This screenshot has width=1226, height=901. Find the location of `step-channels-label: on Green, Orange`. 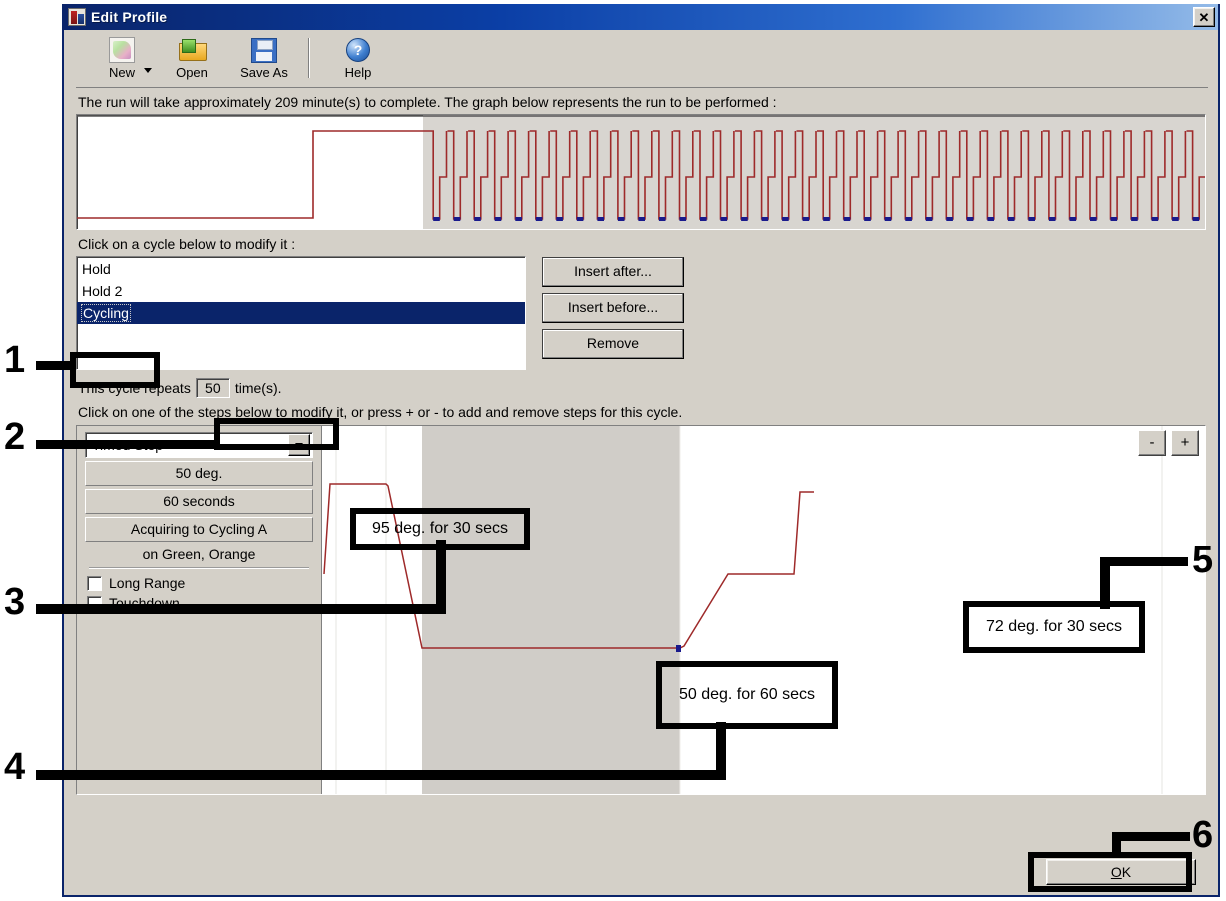

step-channels-label: on Green, Orange is located at coordinates (199, 554).